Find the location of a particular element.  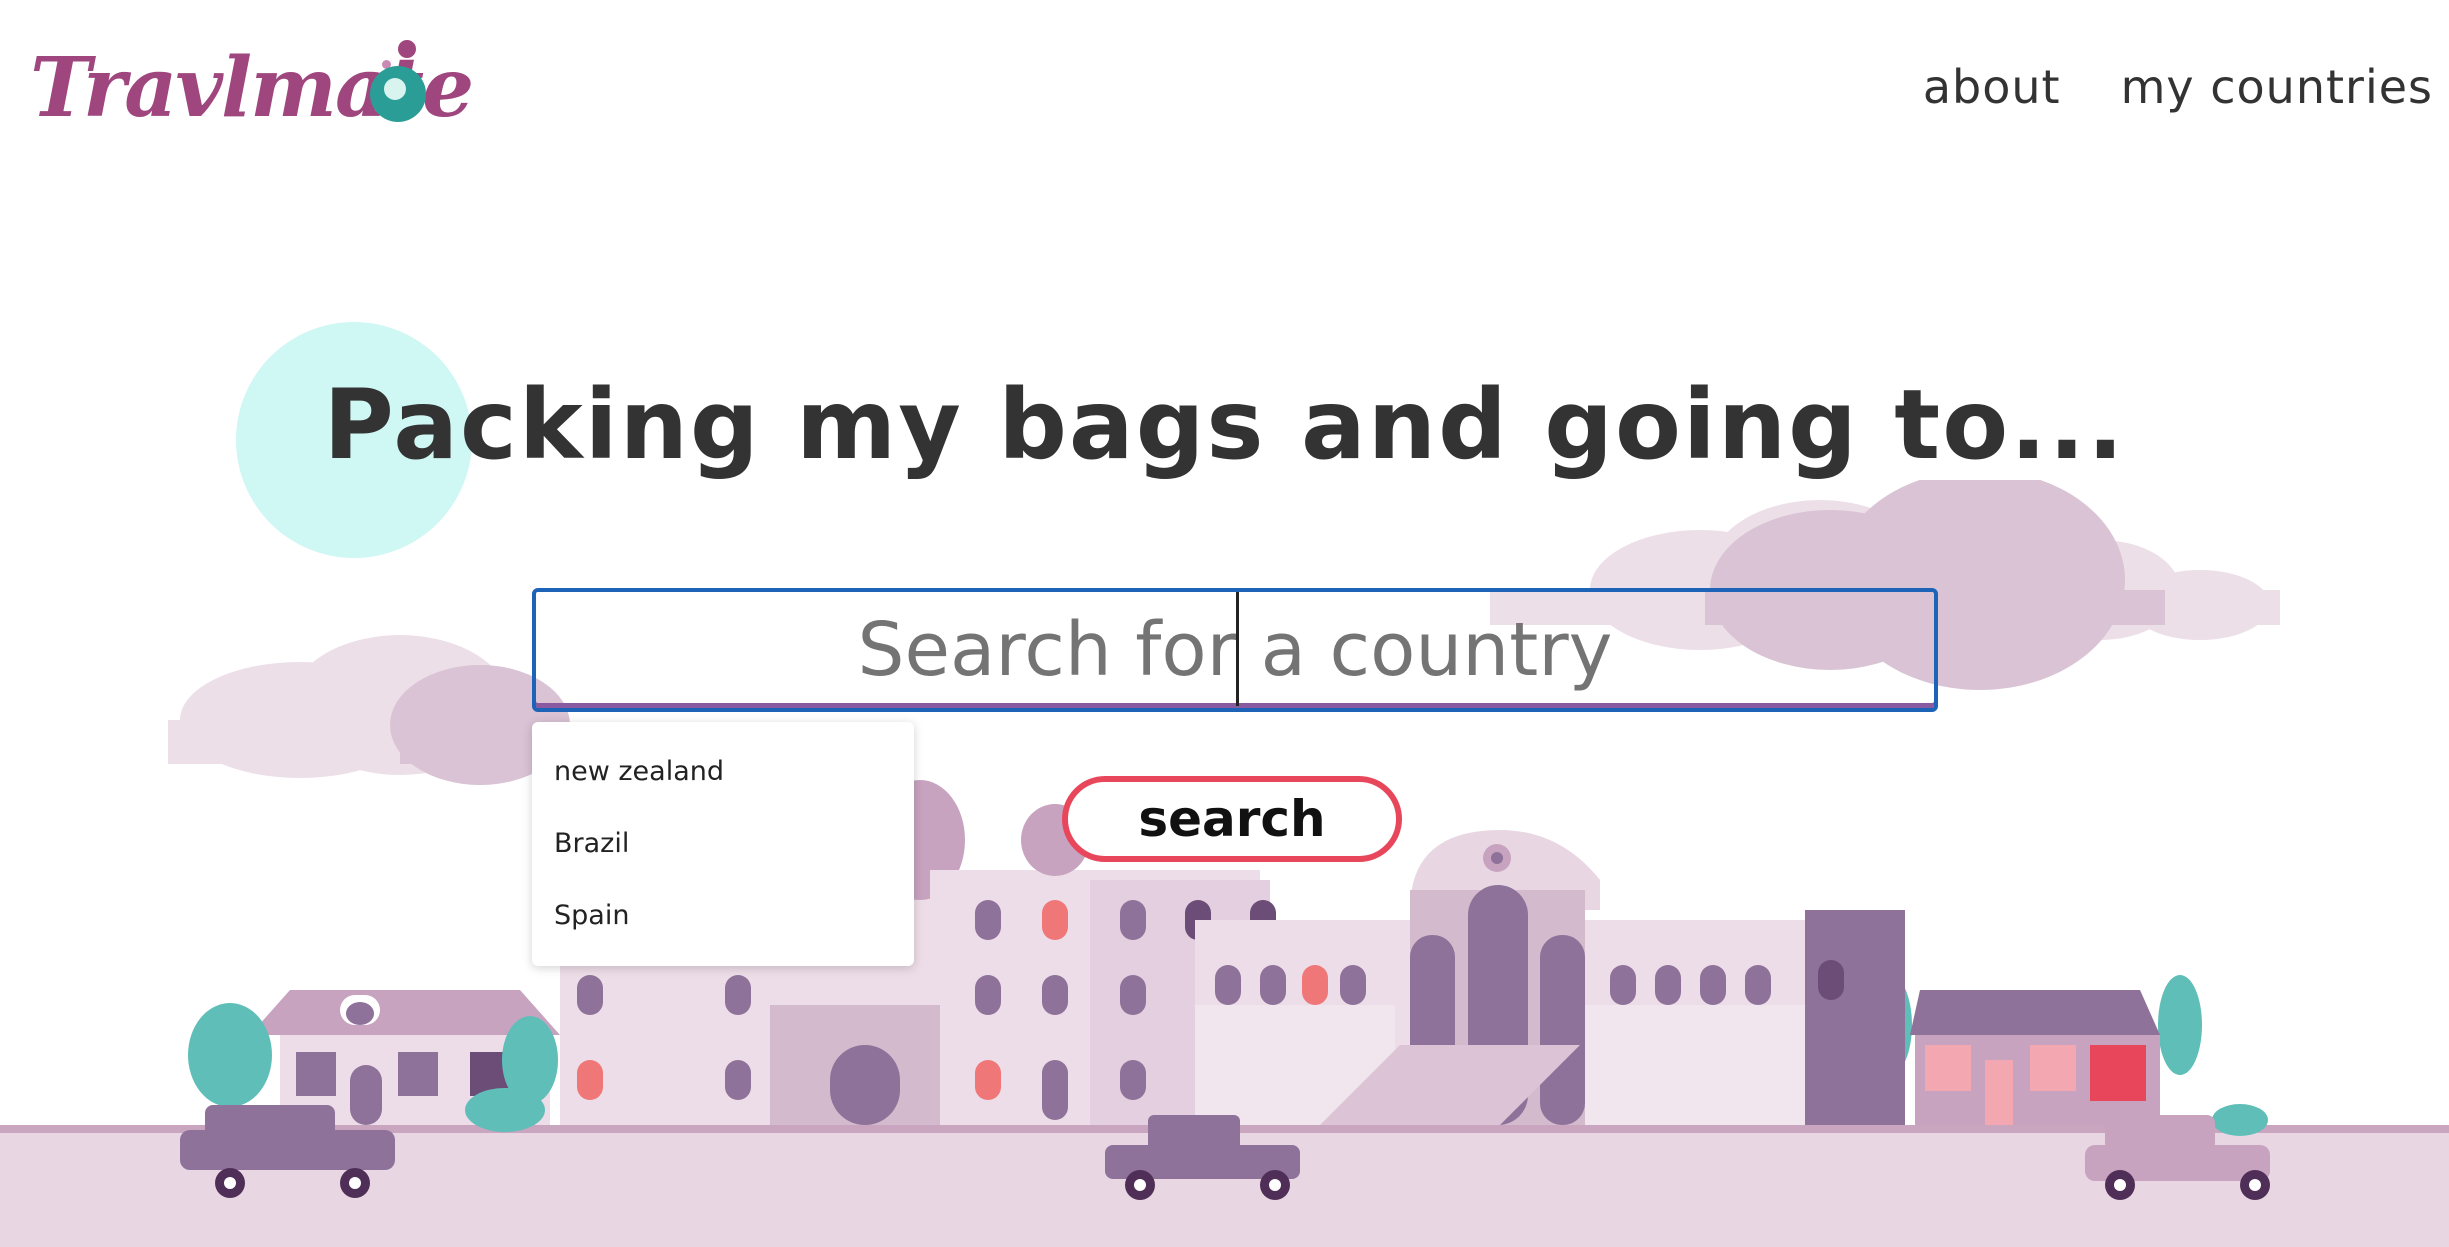

nav-link-my-countries: my countries is located at coordinates (2277, 87).